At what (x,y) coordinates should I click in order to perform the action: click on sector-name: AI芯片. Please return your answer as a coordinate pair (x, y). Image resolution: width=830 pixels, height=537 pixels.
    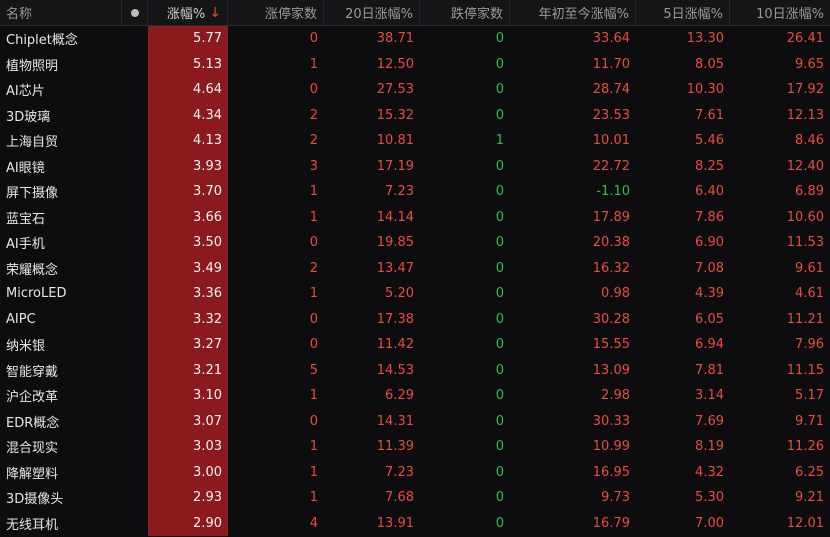
    Looking at the image, I should click on (25, 92).